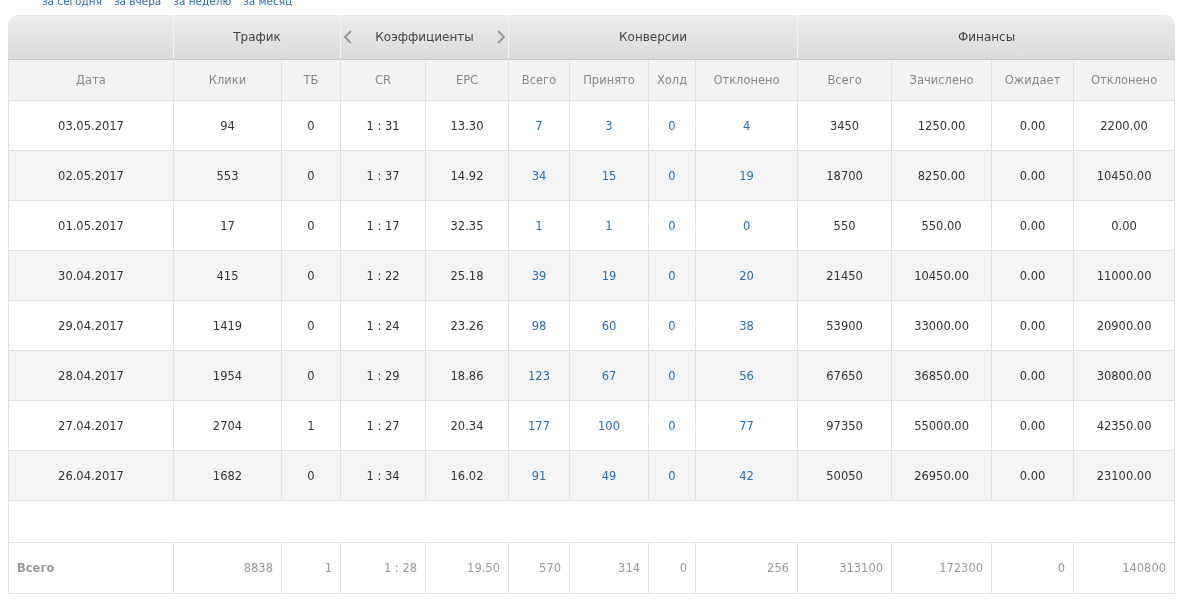 This screenshot has width=1185, height=604. Describe the element at coordinates (72, 7) in the screenshot. I see `period-link: за сегодня` at that location.